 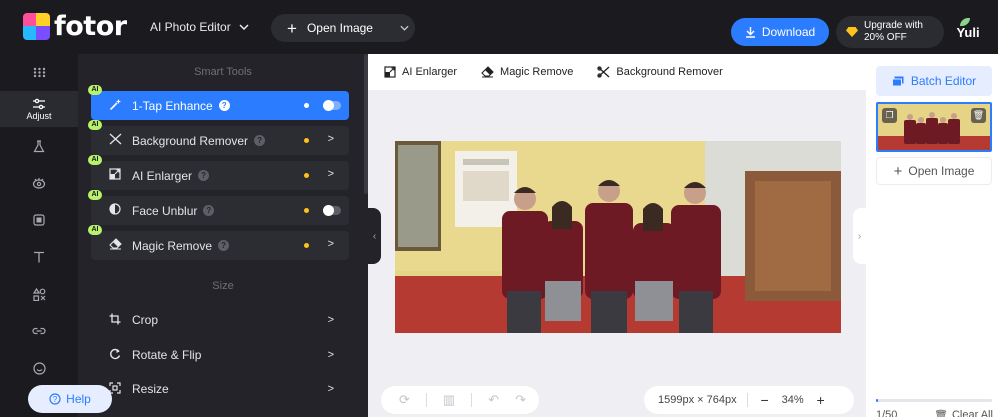 I want to click on text-icon, so click(x=39, y=257).